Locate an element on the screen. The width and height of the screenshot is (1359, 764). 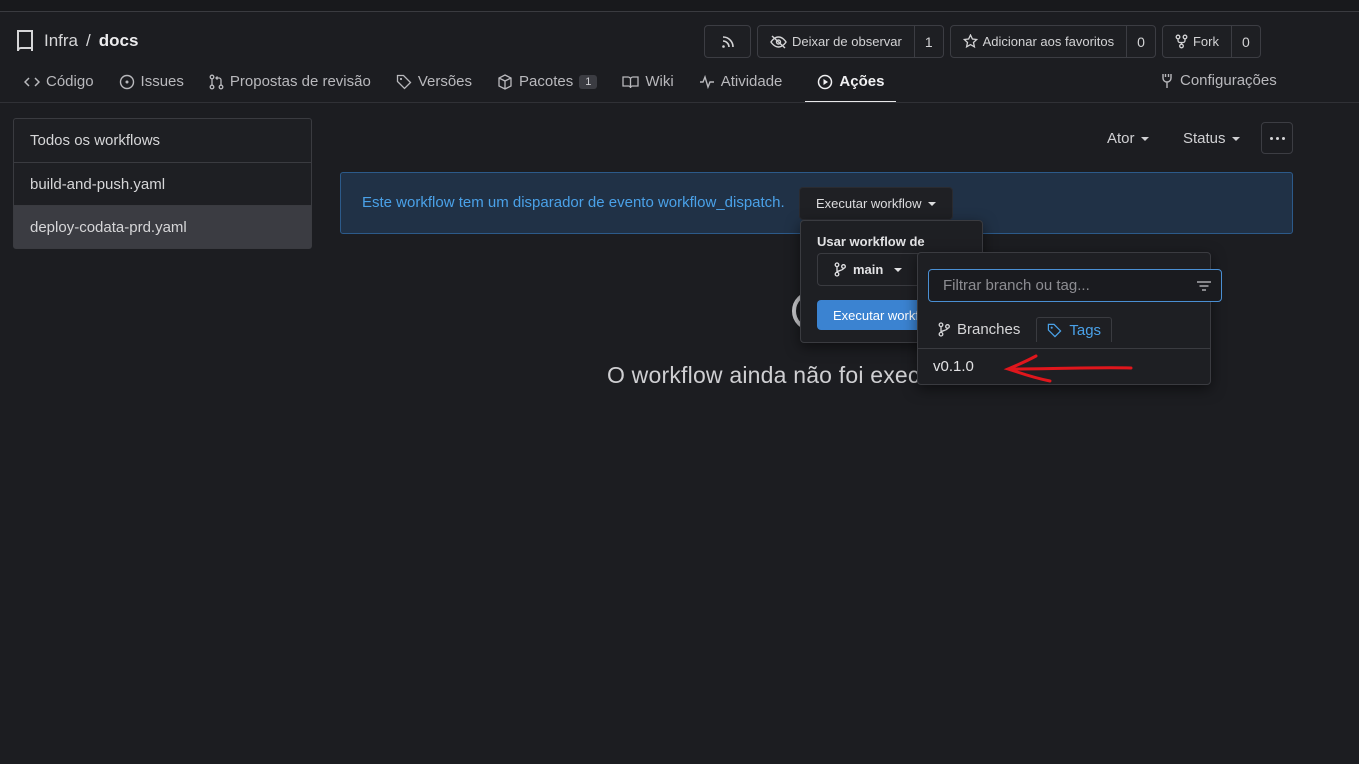
tab-wiki: Wiki is located at coordinates (654, 86).